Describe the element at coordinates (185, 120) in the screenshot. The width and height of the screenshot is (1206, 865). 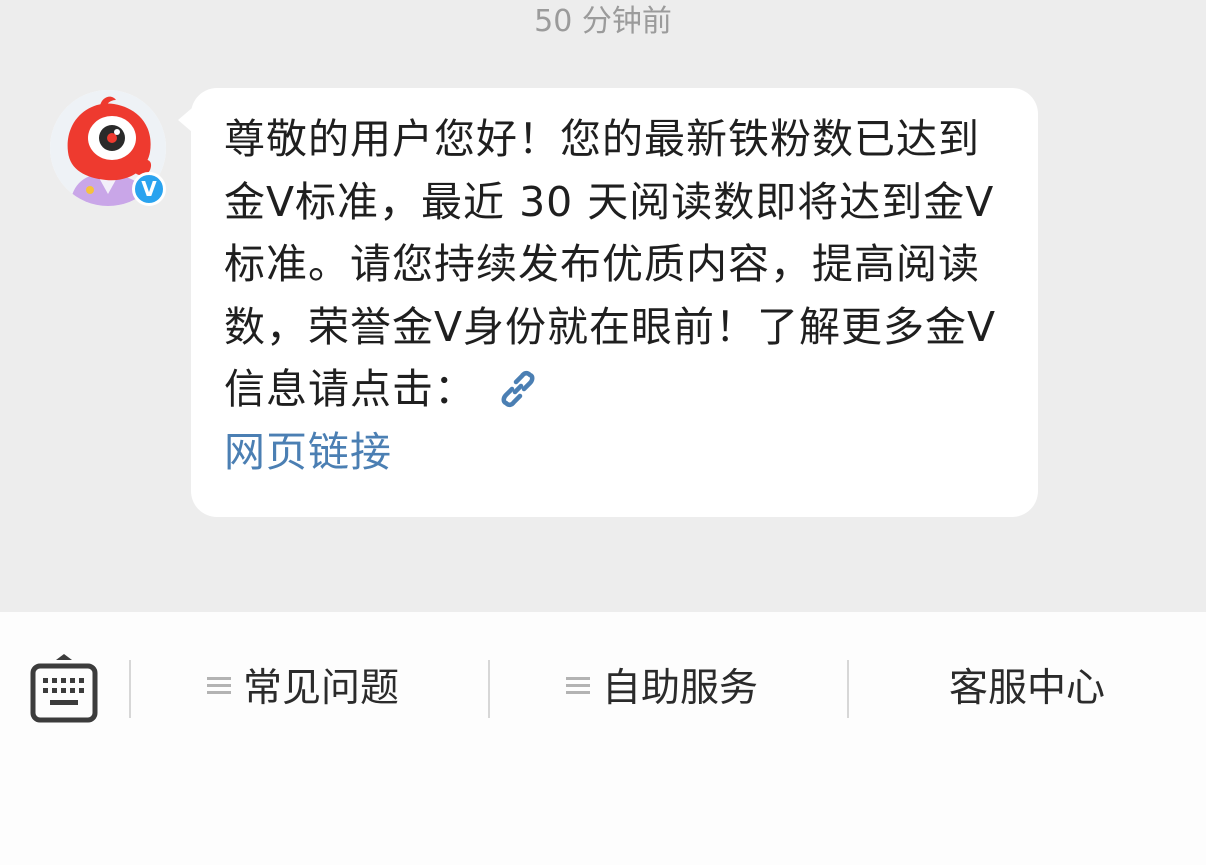
I see `bubble-tail` at that location.